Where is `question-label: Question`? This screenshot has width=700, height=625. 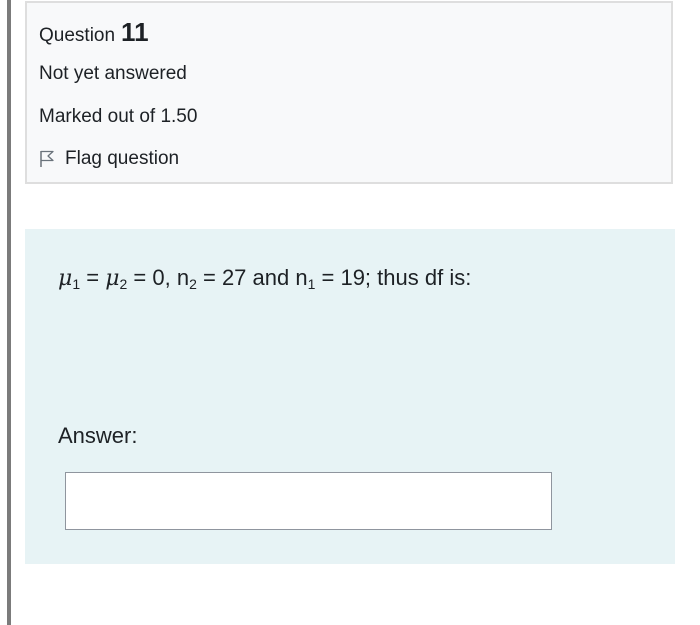 question-label: Question is located at coordinates (77, 35).